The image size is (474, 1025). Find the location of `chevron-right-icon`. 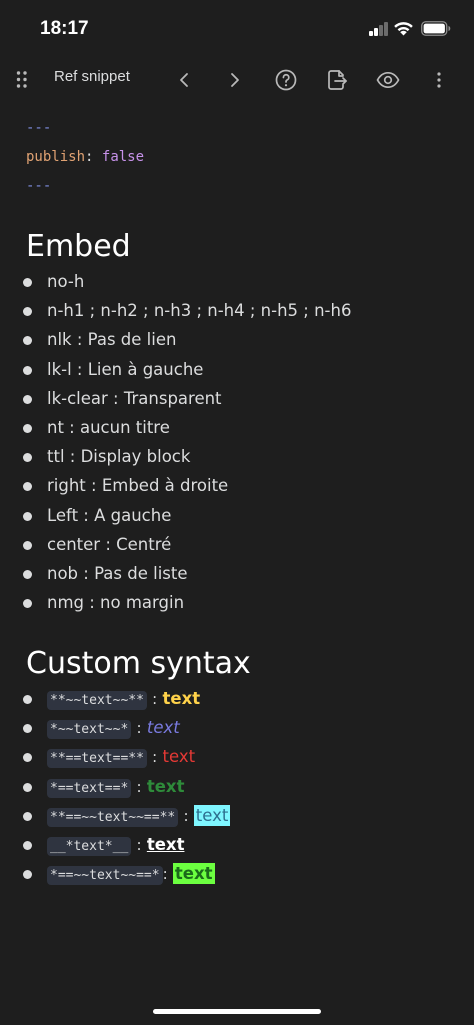

chevron-right-icon is located at coordinates (235, 80).